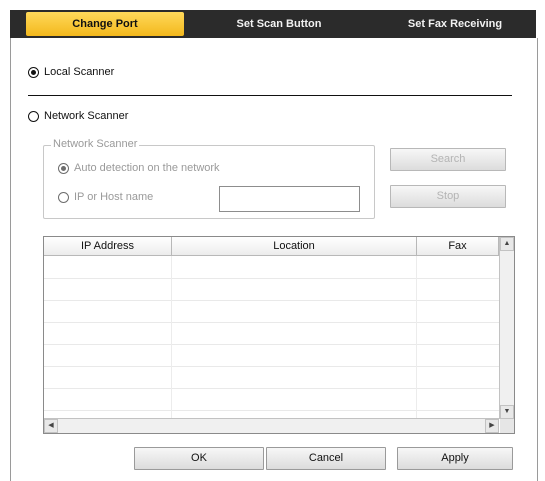  I want to click on vertical-scrollbar: ▲ ▼, so click(506, 328).